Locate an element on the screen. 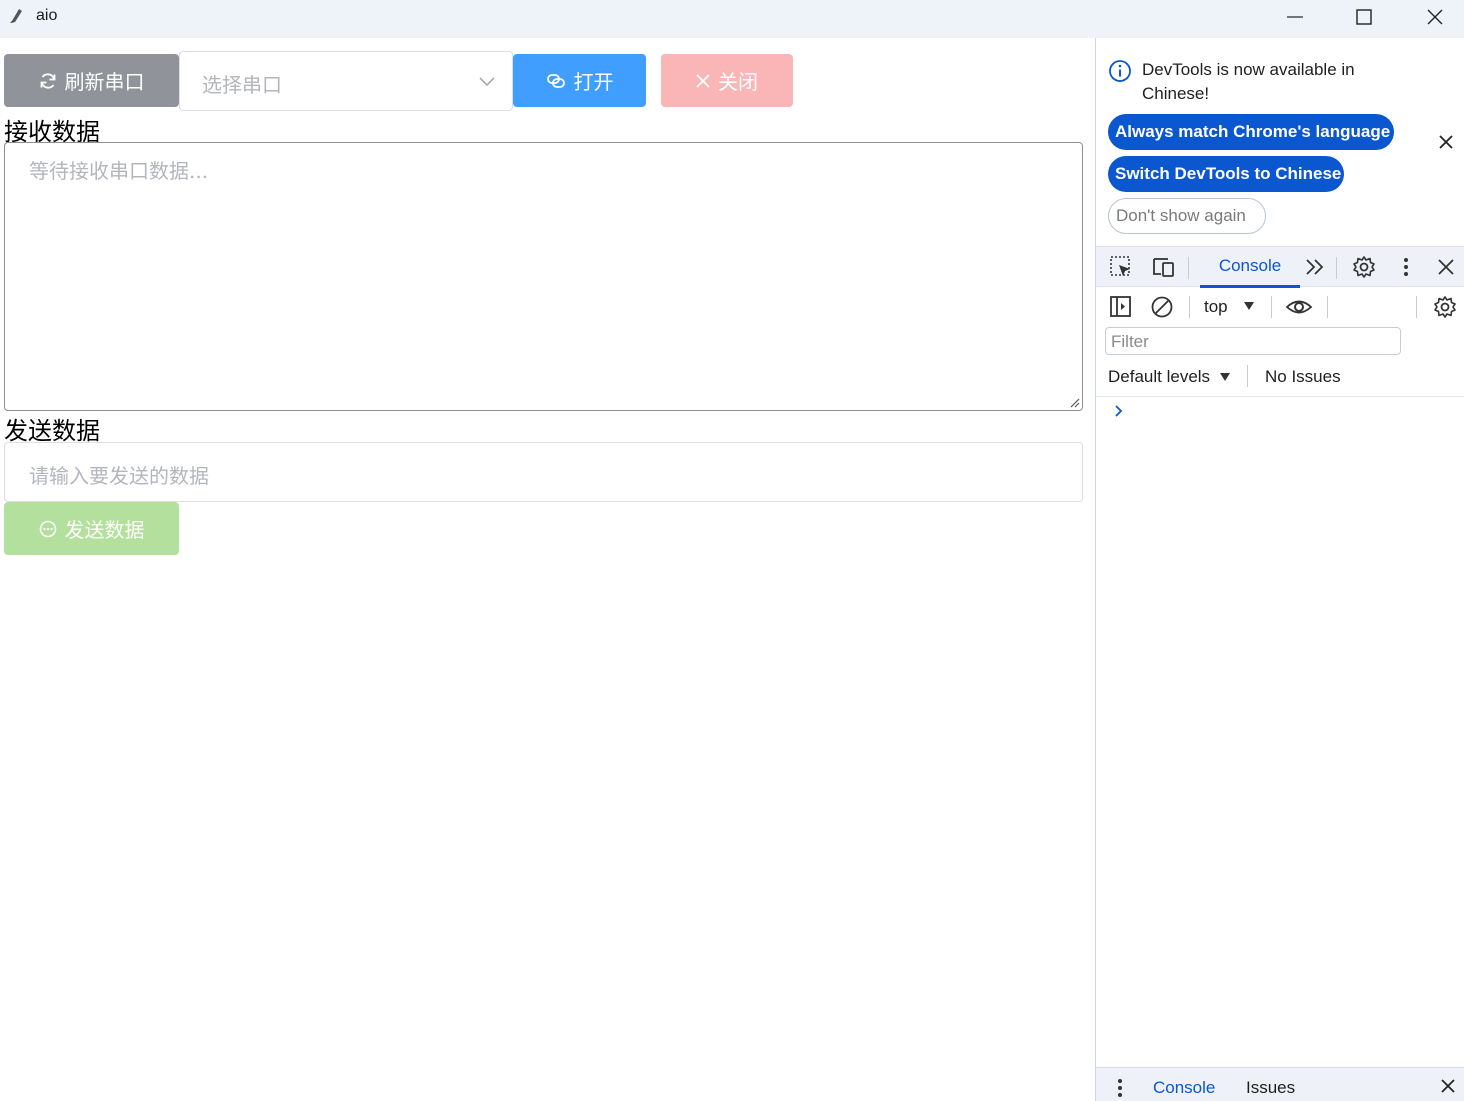 This screenshot has height=1101, width=1464. open-port-button: 打开 is located at coordinates (579, 80).